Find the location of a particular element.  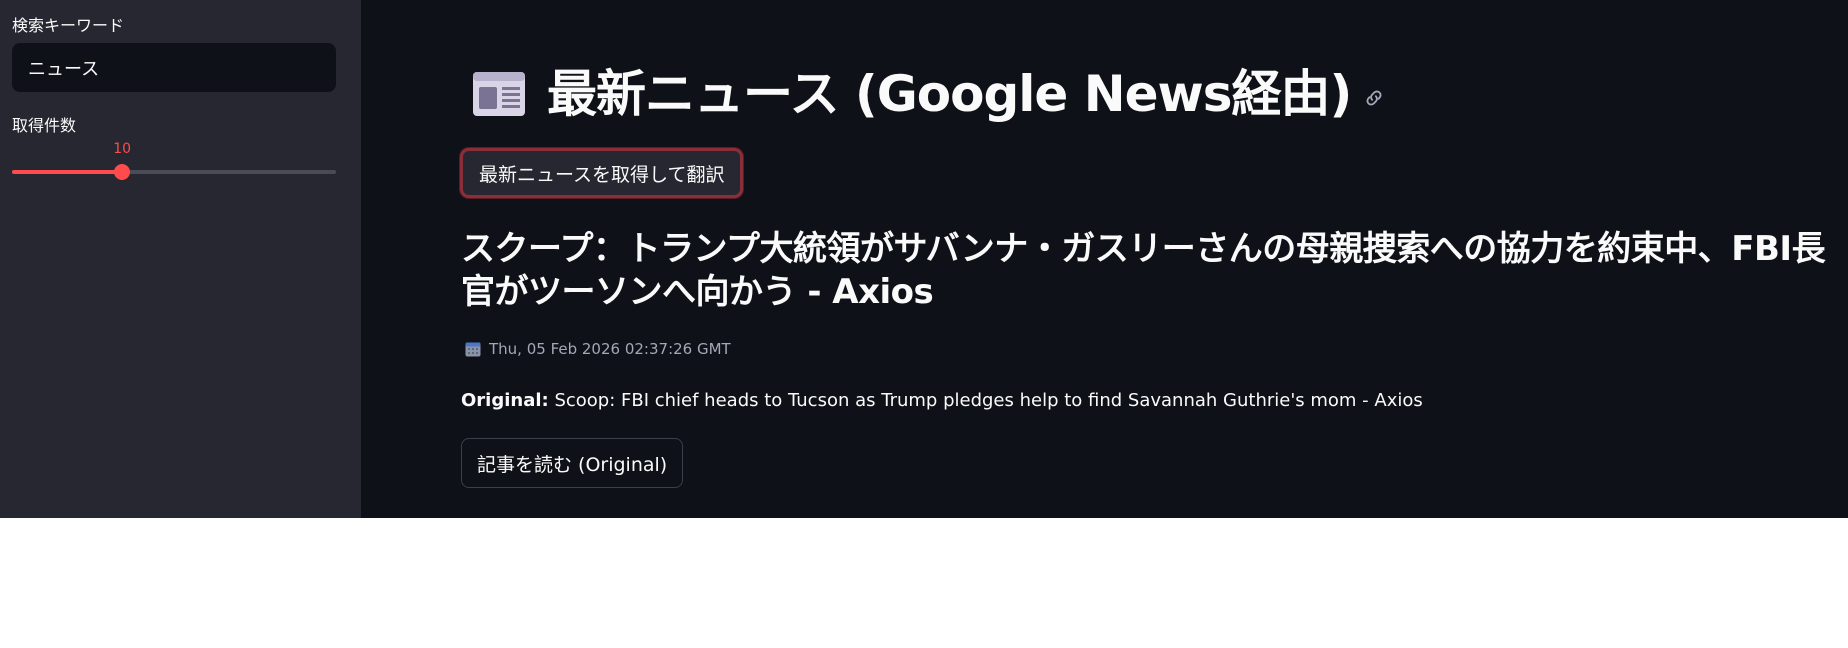

title-row: 最新ニュース (Google News経由) is located at coordinates (928, 94).